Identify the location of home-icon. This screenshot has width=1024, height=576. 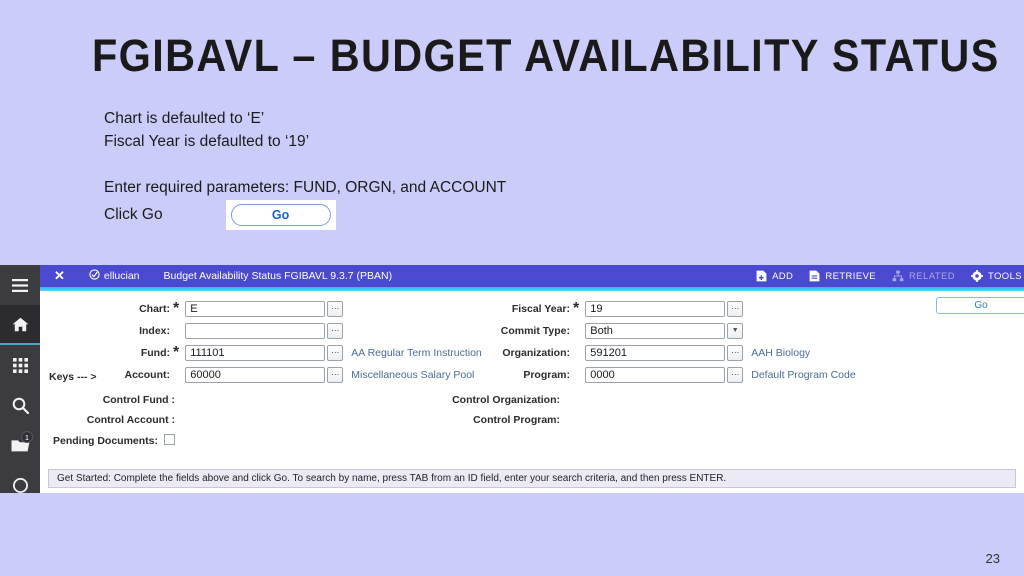
(20, 324).